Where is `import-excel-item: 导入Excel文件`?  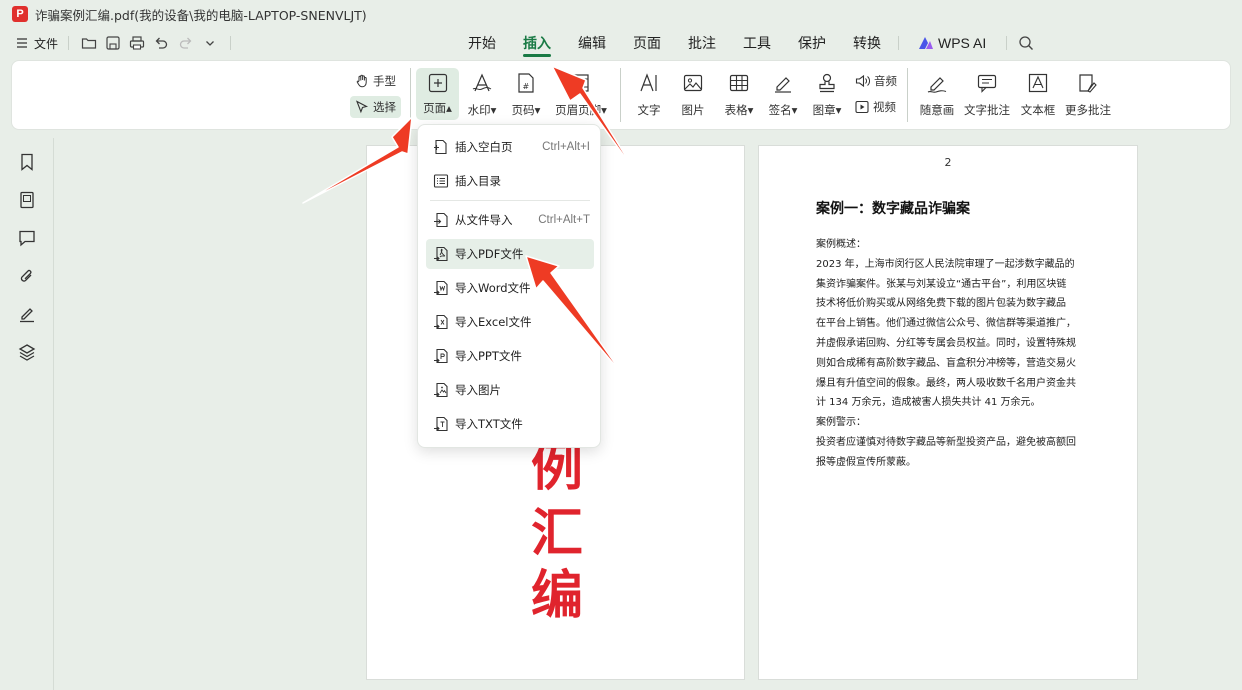 import-excel-item: 导入Excel文件 is located at coordinates (510, 322).